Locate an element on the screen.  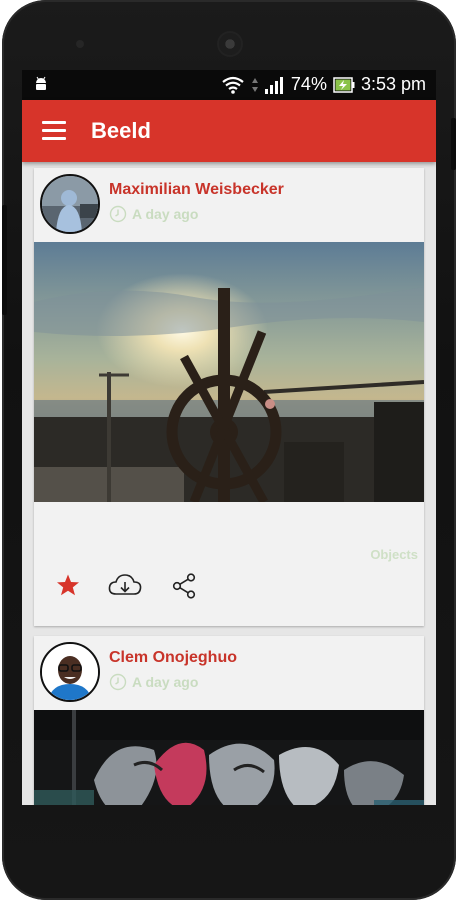
volume-button is located at coordinates (4, 260).